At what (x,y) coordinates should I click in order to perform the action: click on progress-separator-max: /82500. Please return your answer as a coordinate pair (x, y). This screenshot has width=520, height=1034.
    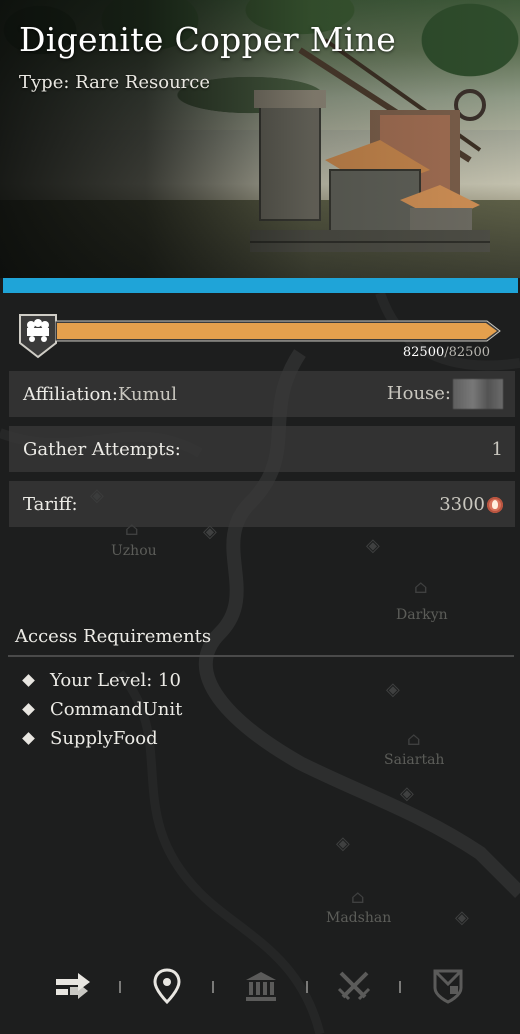
    Looking at the image, I should click on (467, 352).